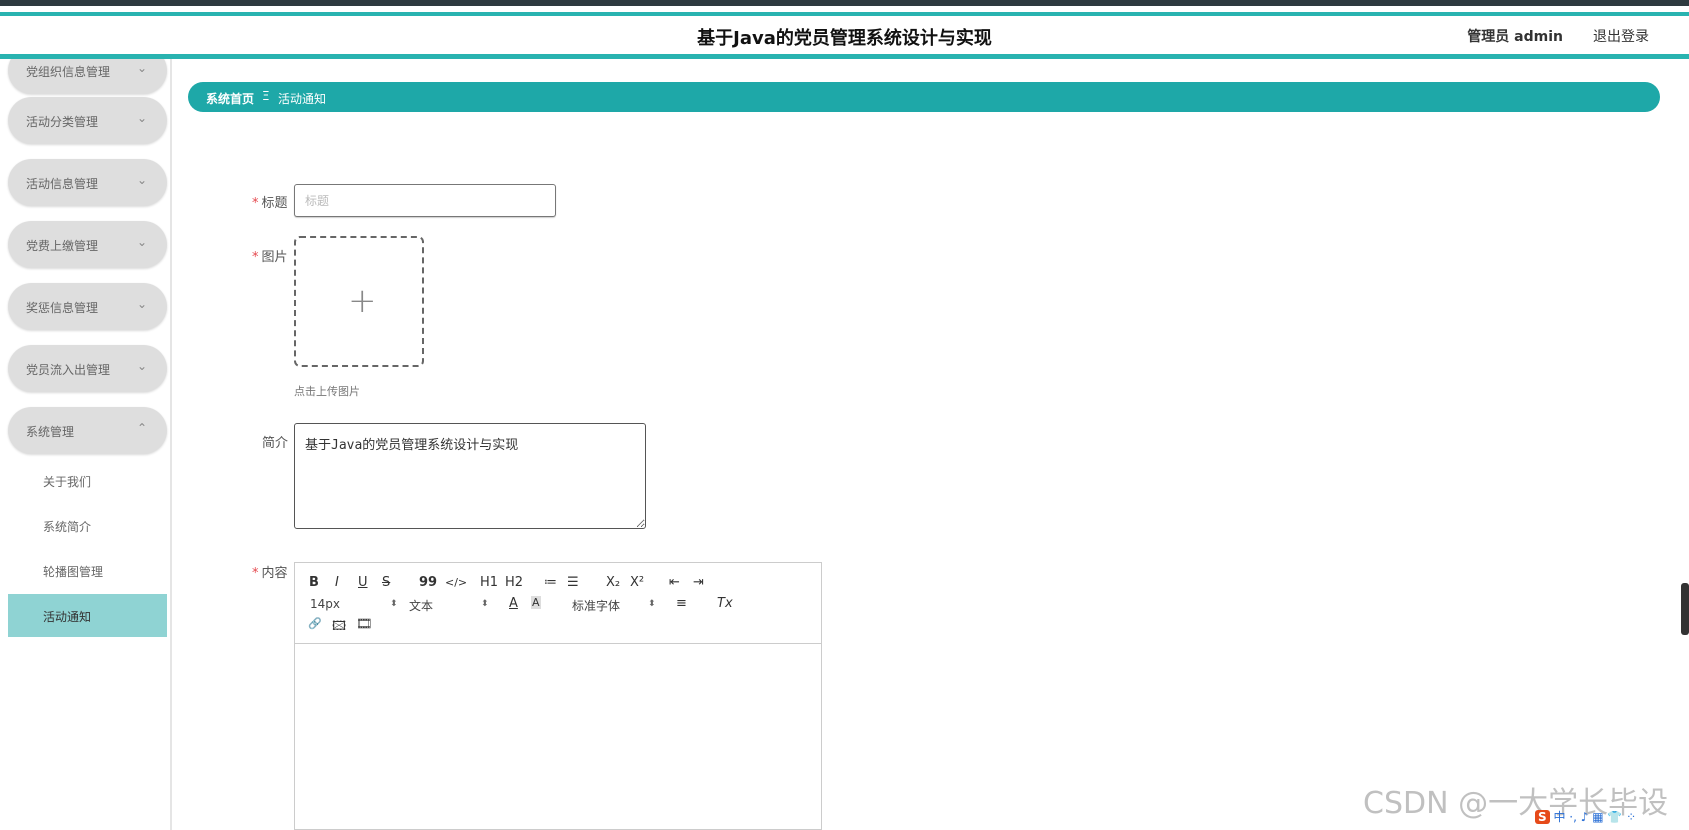 The height and width of the screenshot is (830, 1689). What do you see at coordinates (924, 97) in the screenshot?
I see `breadcrumb: 系统首页 Ξ 活动通知` at bounding box center [924, 97].